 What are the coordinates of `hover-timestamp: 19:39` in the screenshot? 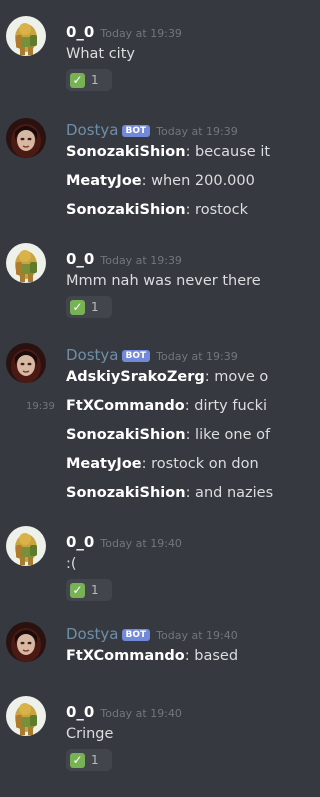 It's located at (40, 406).